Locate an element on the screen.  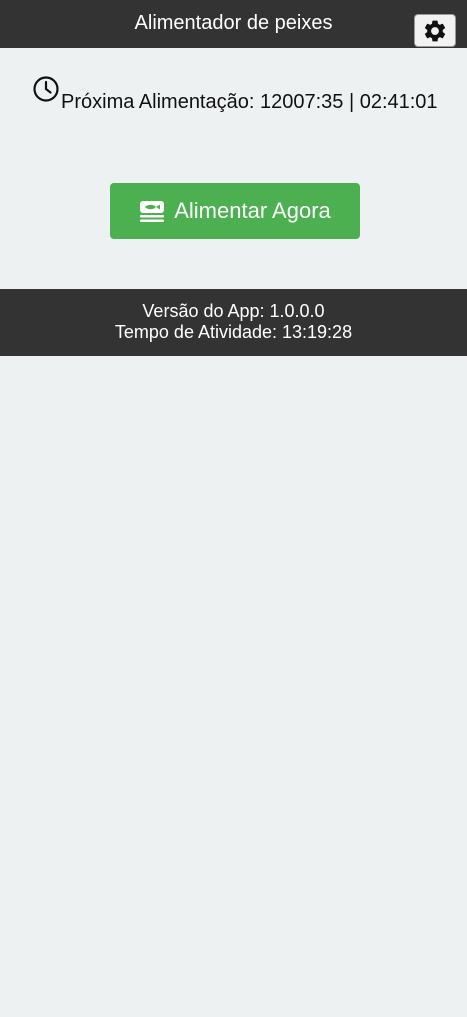
gear-icon is located at coordinates (435, 30).